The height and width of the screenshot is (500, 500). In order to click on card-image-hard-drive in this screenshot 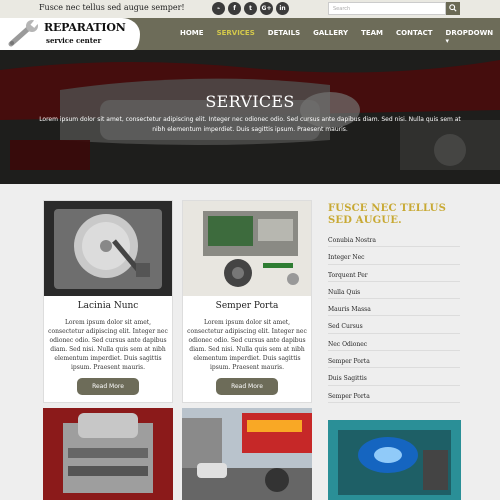, I will do `click(108, 248)`.